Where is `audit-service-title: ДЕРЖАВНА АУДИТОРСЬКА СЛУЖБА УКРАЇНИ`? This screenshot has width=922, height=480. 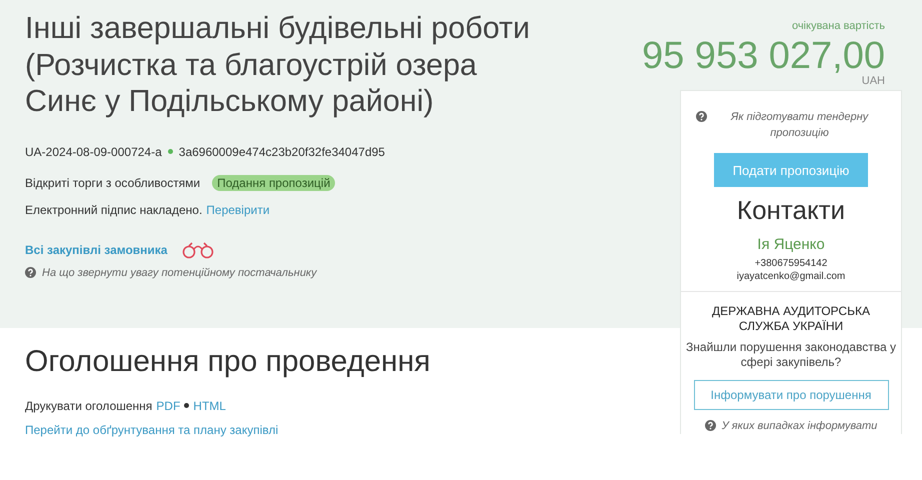
audit-service-title: ДЕРЖАВНА АУДИТОРСЬКА СЛУЖБА УКРАЇНИ is located at coordinates (791, 319).